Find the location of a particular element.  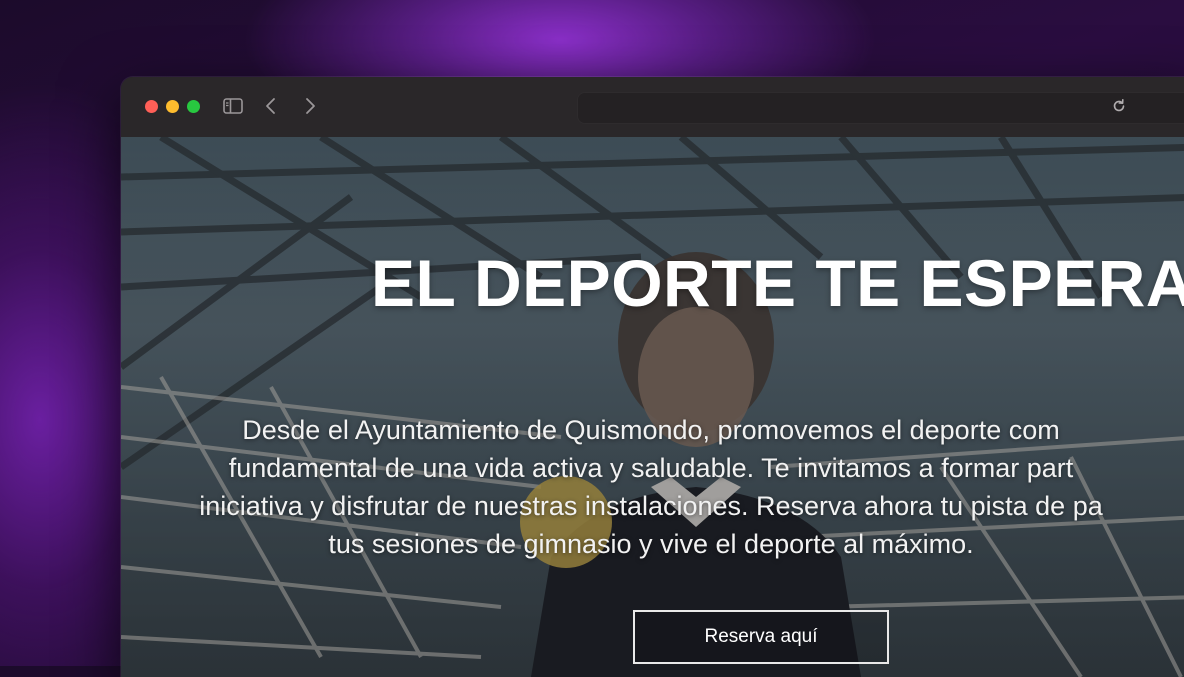

address-bar is located at coordinates (880, 108).